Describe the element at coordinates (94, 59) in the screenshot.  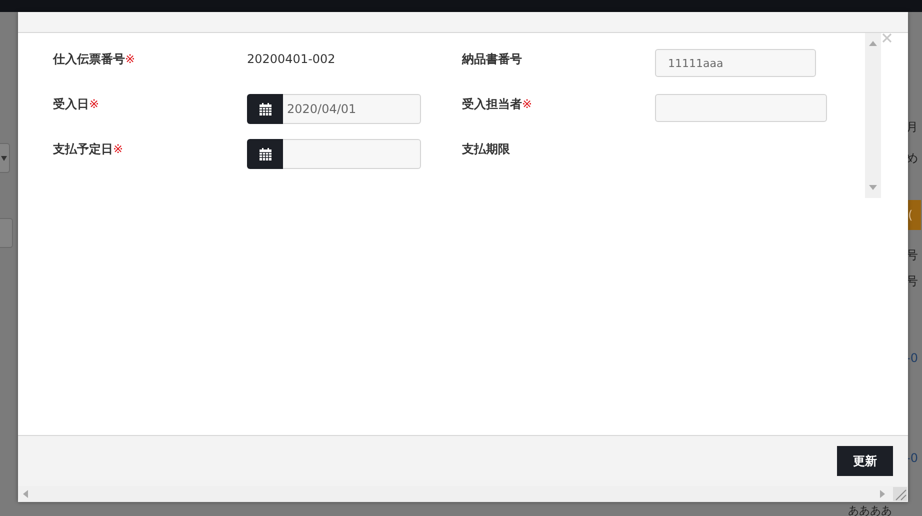
I see `field-label: 仕入伝票番号※` at that location.